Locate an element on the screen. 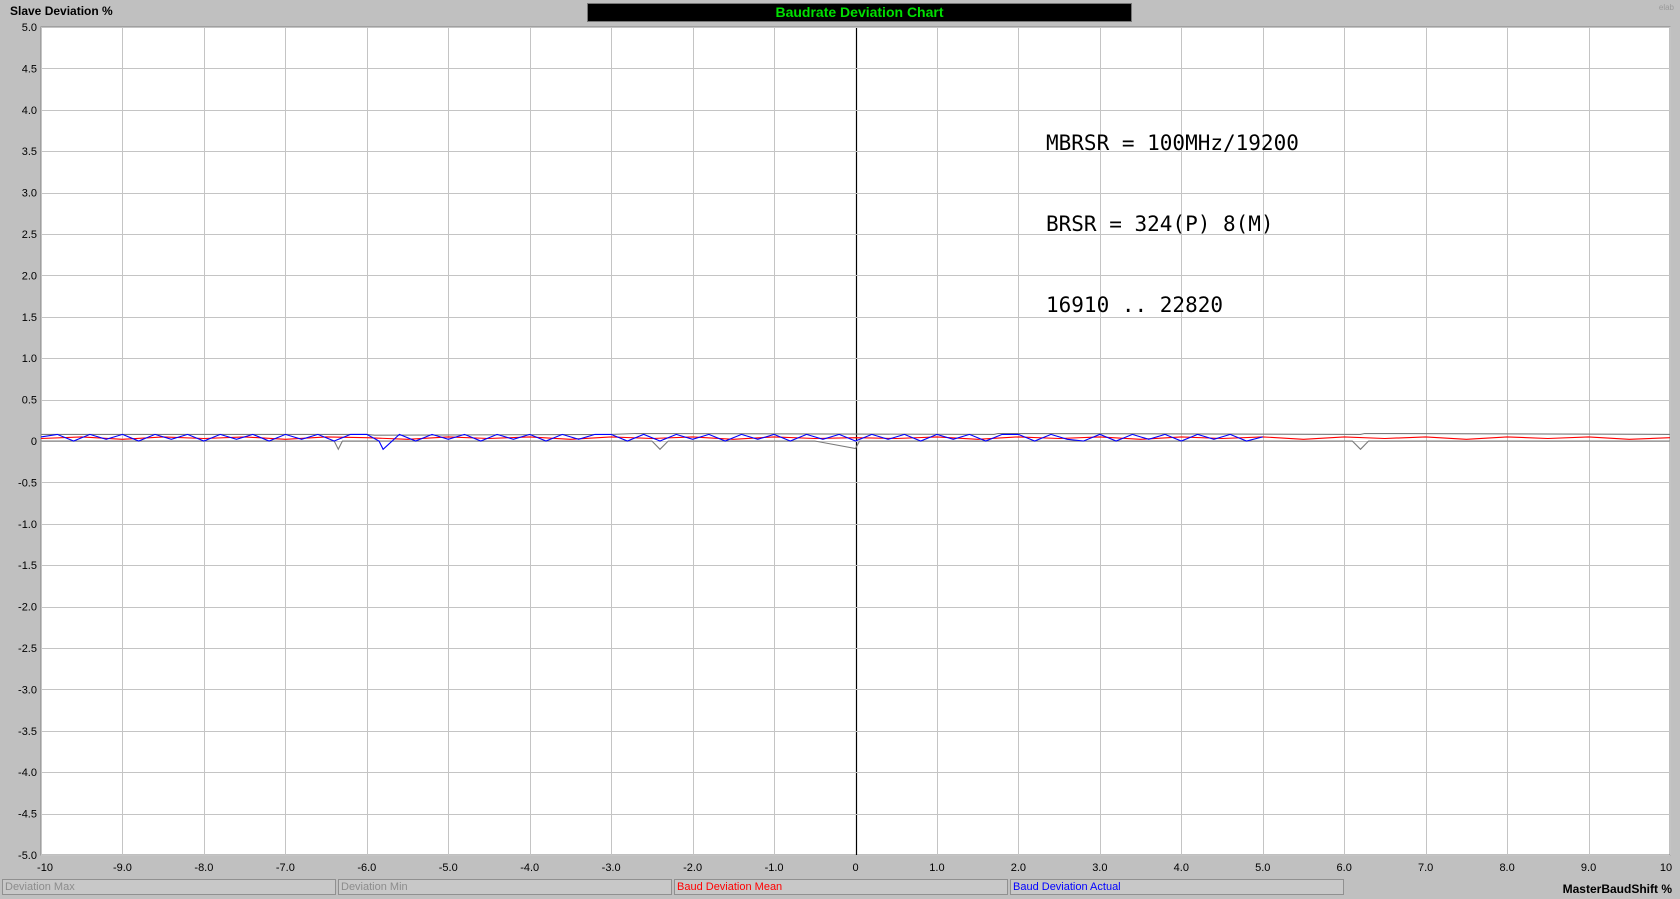  x-tick-label: 10 is located at coordinates (1666, 868).